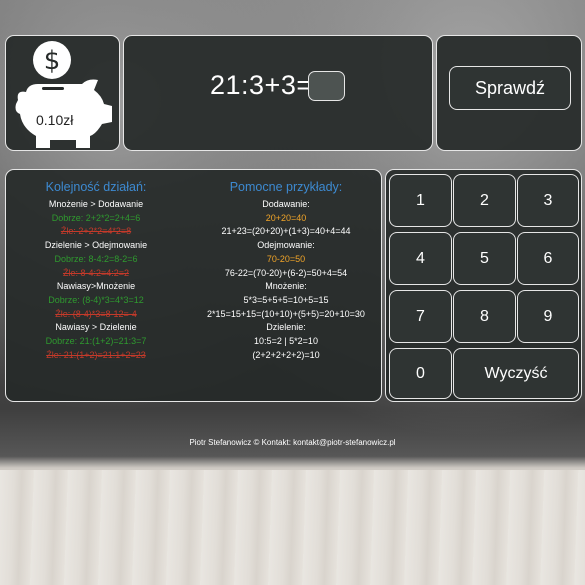 The height and width of the screenshot is (585, 585). Describe the element at coordinates (326, 86) in the screenshot. I see `answer-input` at that location.